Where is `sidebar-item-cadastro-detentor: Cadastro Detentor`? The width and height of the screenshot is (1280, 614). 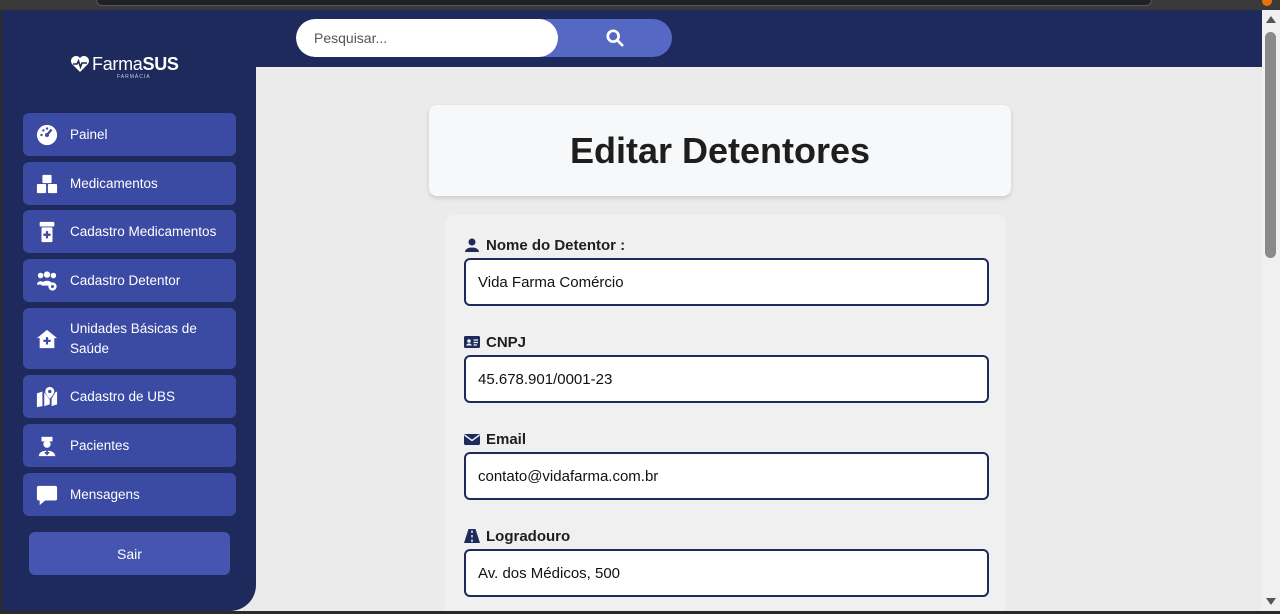
sidebar-item-cadastro-detentor: Cadastro Detentor is located at coordinates (129, 280).